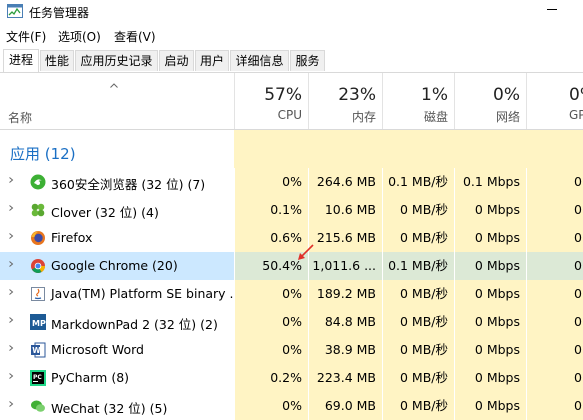 The height and width of the screenshot is (420, 583). What do you see at coordinates (506, 95) in the screenshot?
I see `network-total: 0%` at bounding box center [506, 95].